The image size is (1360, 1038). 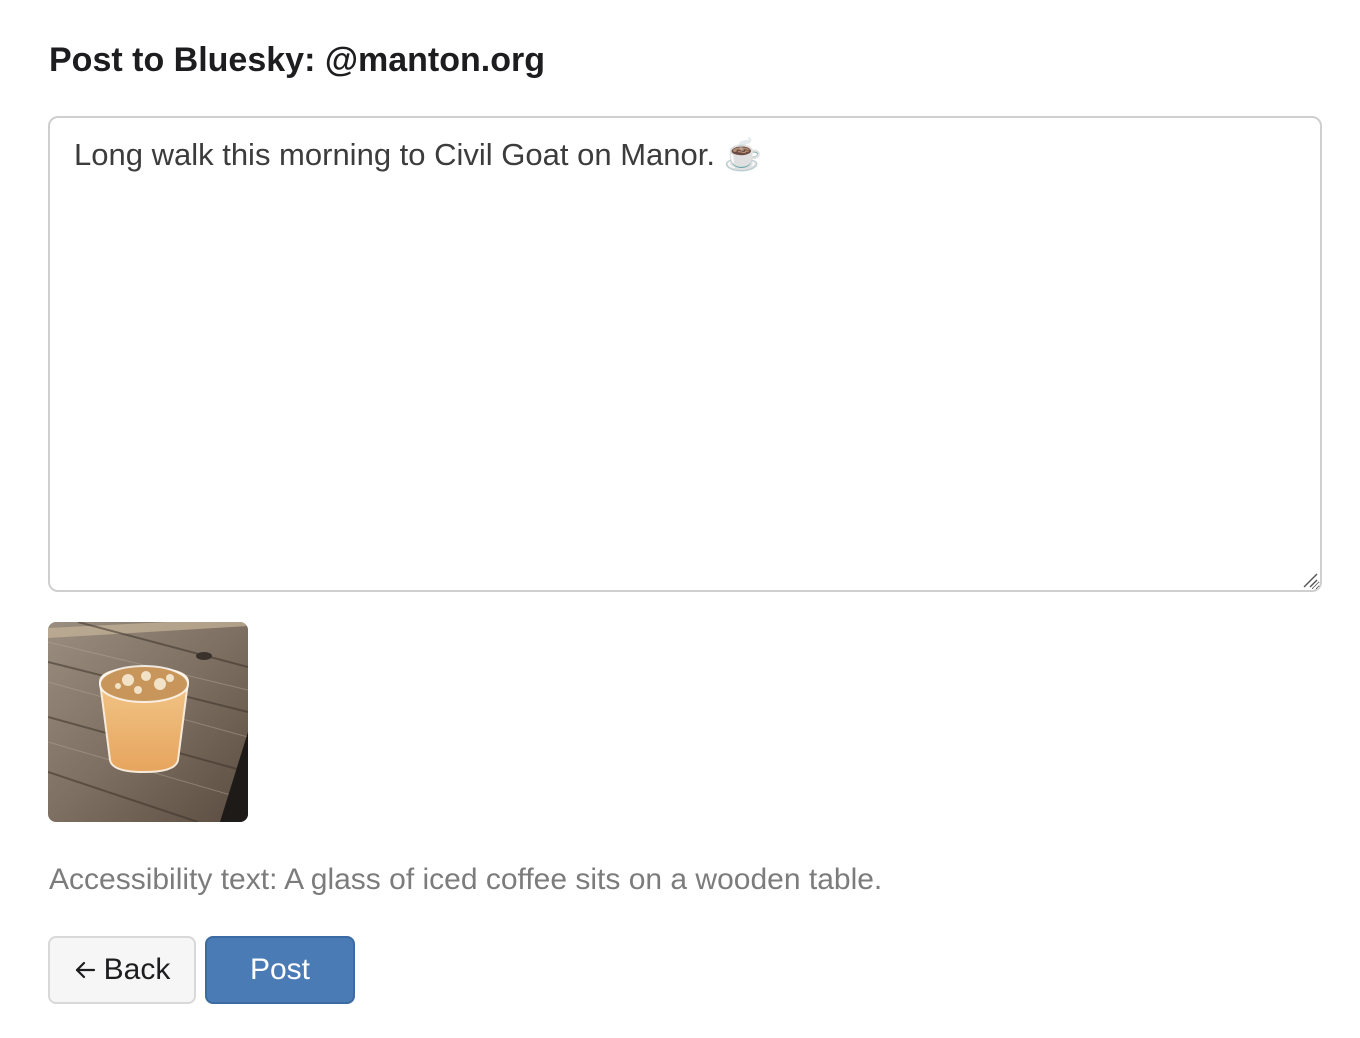 What do you see at coordinates (148, 722) in the screenshot?
I see `attached-photo-thumbnail` at bounding box center [148, 722].